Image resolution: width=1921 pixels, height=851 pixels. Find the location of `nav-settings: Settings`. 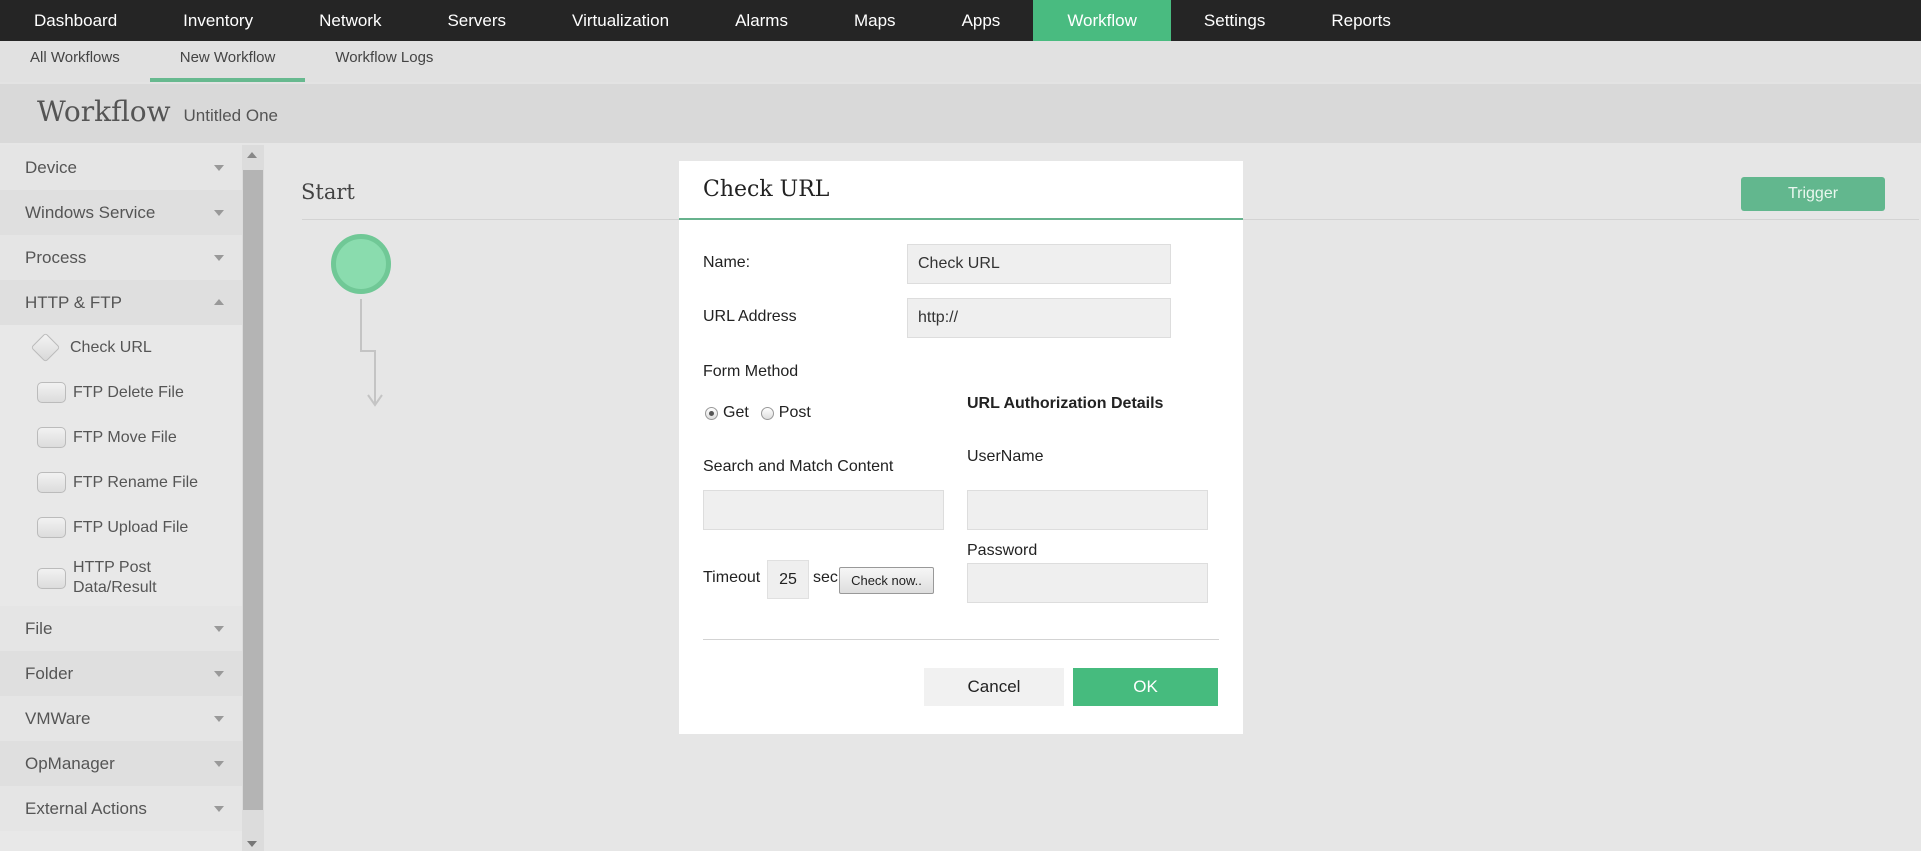

nav-settings: Settings is located at coordinates (1234, 20).